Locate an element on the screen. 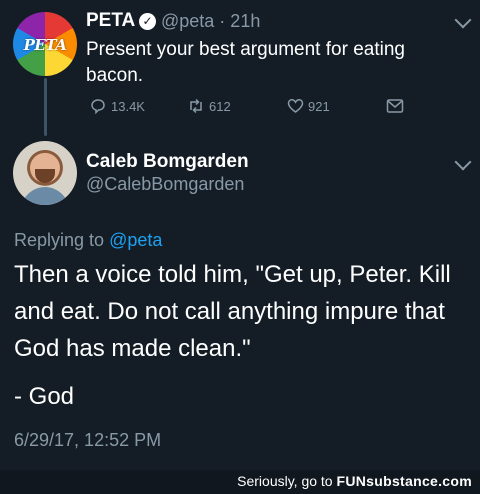 The height and width of the screenshot is (494, 480). avatar-shirt is located at coordinates (45, 196).